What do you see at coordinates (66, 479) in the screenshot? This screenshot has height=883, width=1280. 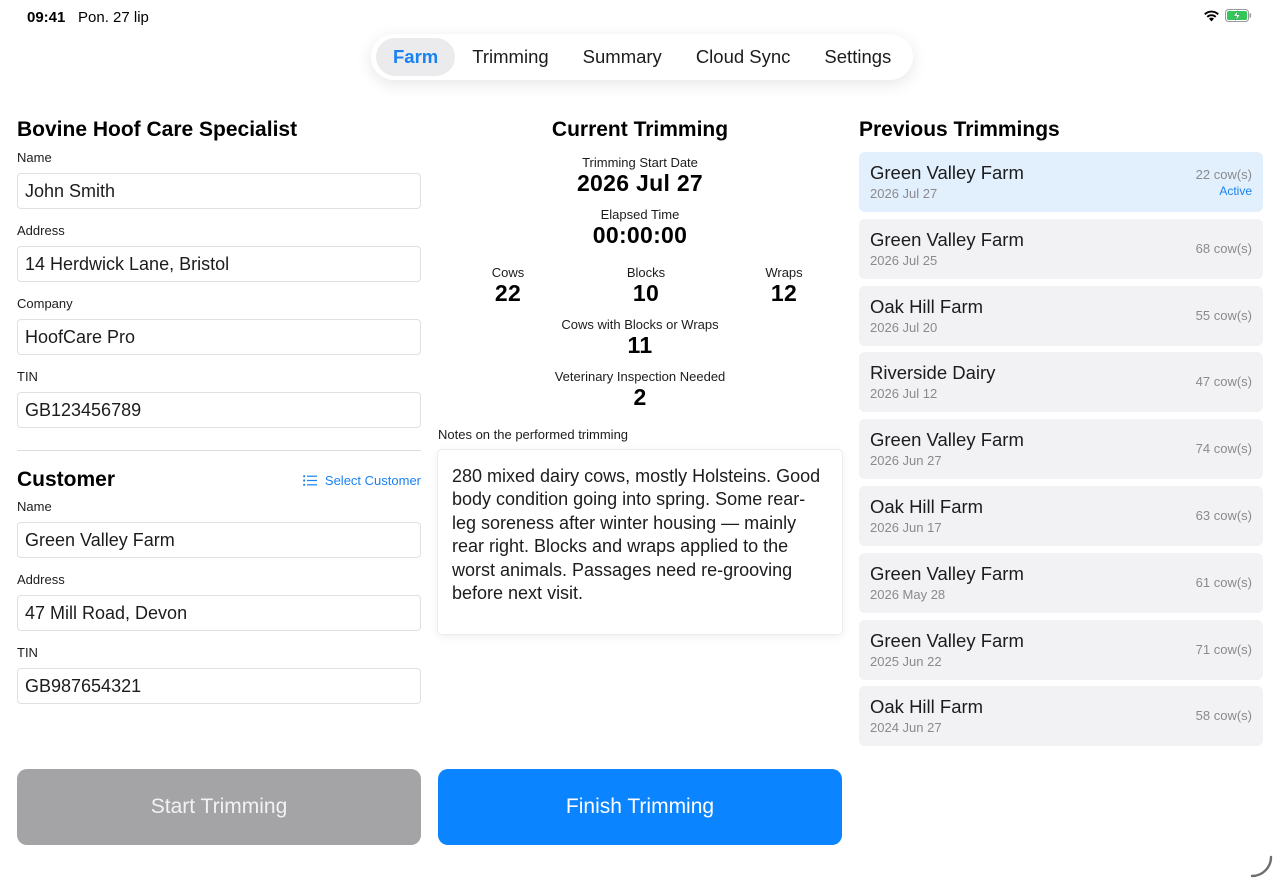 I see `customer-title: Customer` at bounding box center [66, 479].